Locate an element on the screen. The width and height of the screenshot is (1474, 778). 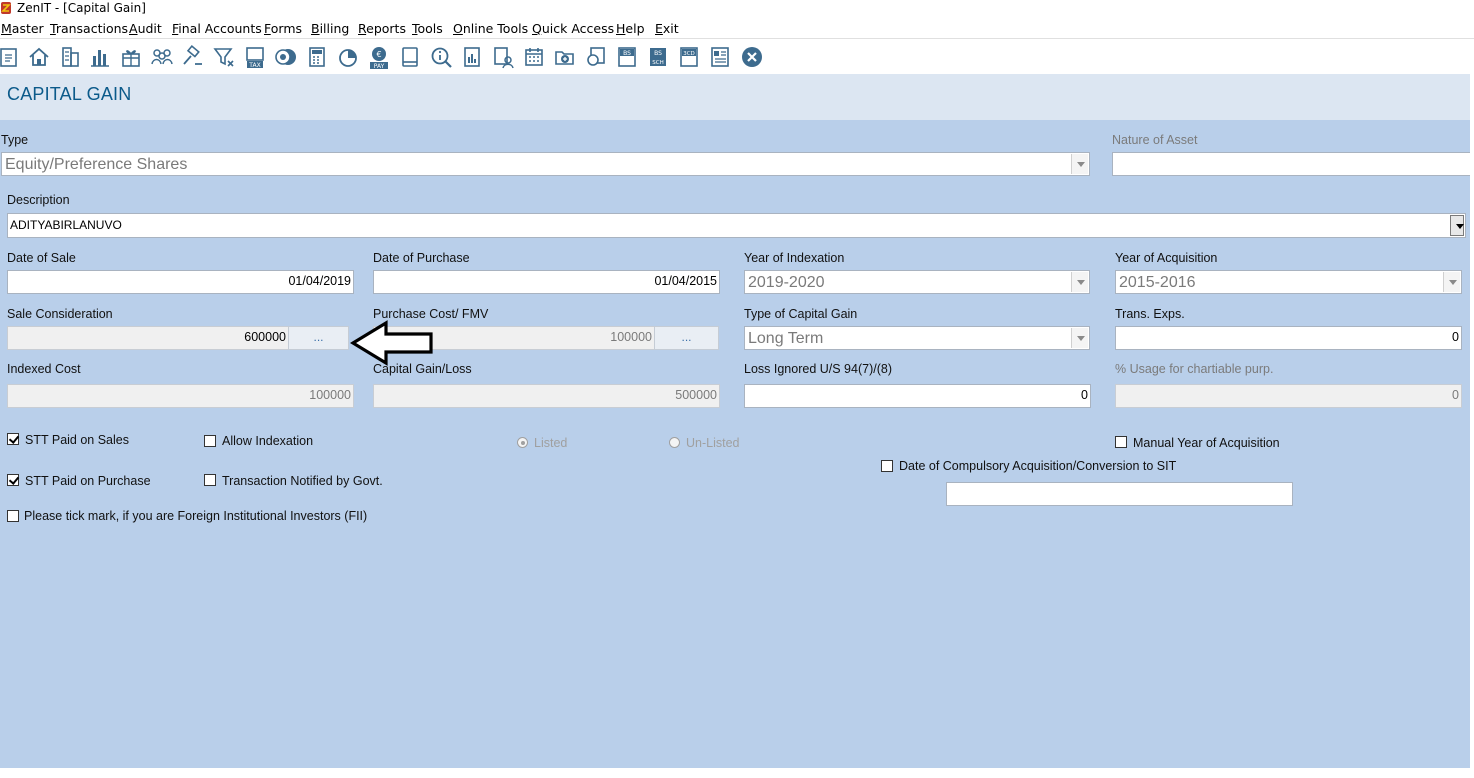
year-of-indexation-label: Year of Indexation is located at coordinates (794, 258).